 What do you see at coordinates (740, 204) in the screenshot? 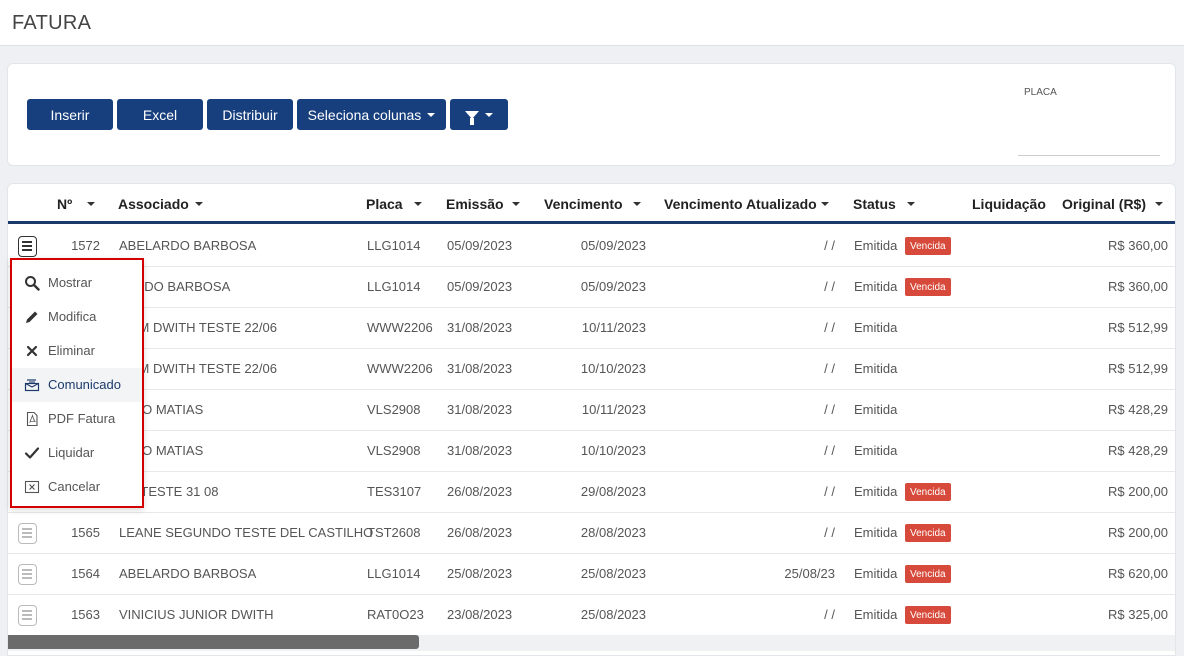
I see `header-vencimento-atualizado: Vencimento Atualizado` at bounding box center [740, 204].